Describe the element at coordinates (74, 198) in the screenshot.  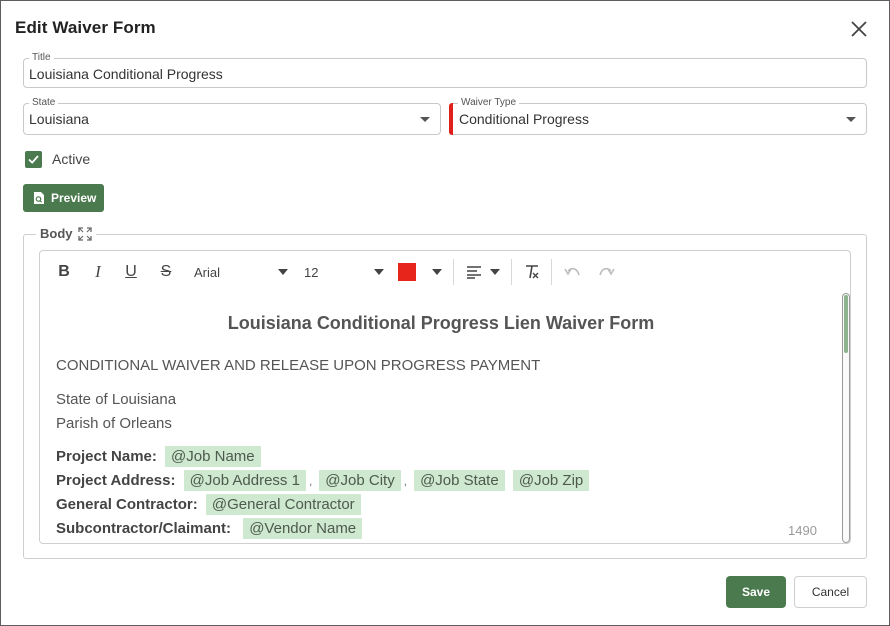
I see `preview-label: Preview` at that location.